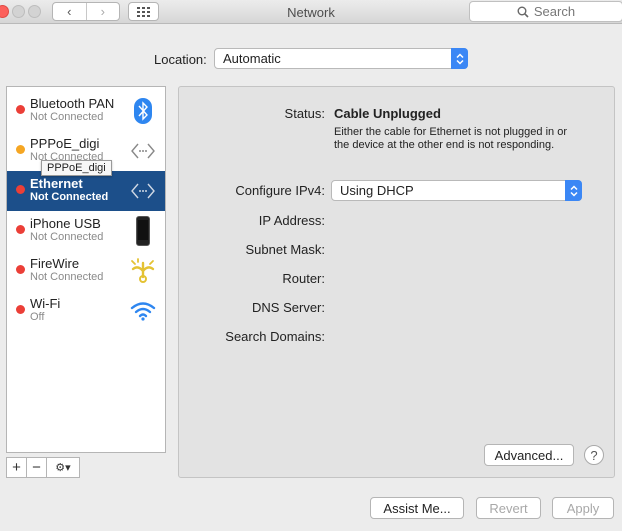 This screenshot has height=531, width=622. I want to click on firewire-icon, so click(143, 271).